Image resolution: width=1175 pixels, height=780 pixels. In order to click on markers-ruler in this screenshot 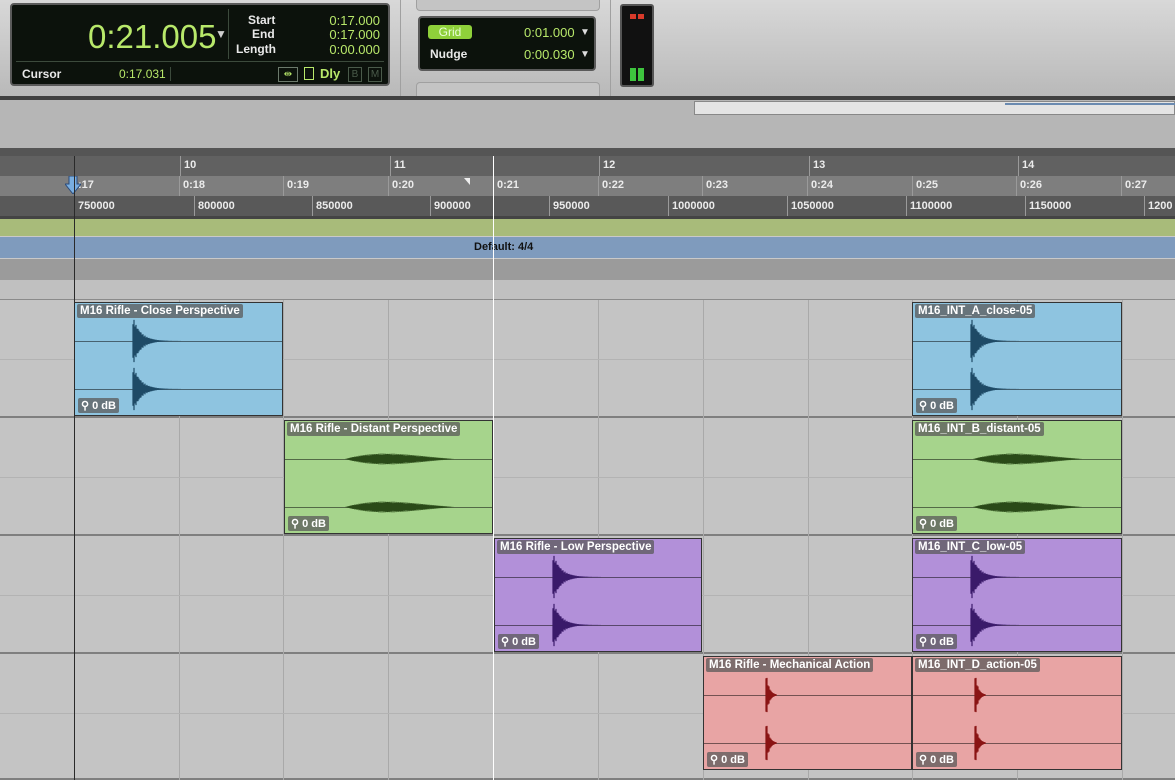, I will do `click(587, 269)`.